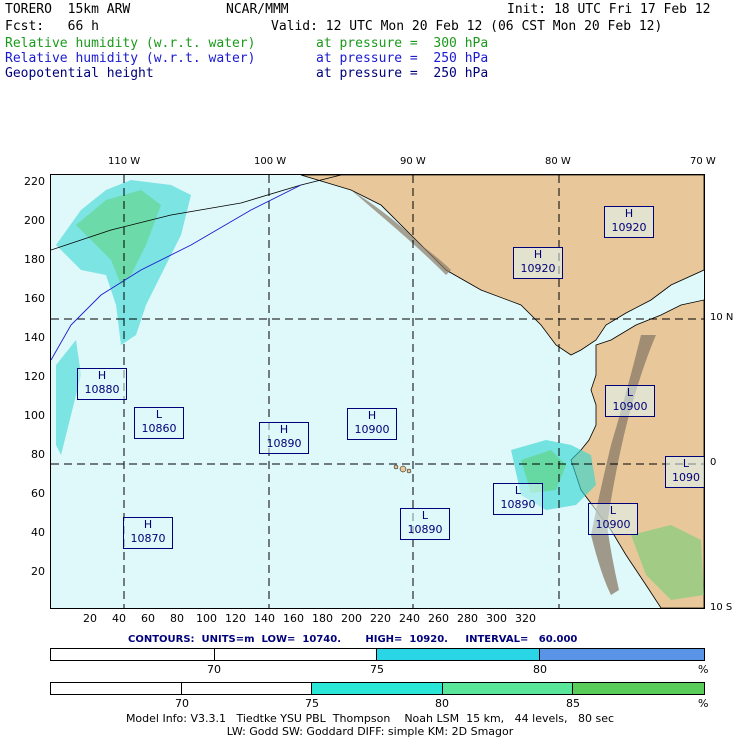 Image resolution: width=740 pixels, height=740 pixels. Describe the element at coordinates (34, 181) in the screenshot. I see `y-tick: 220` at that location.